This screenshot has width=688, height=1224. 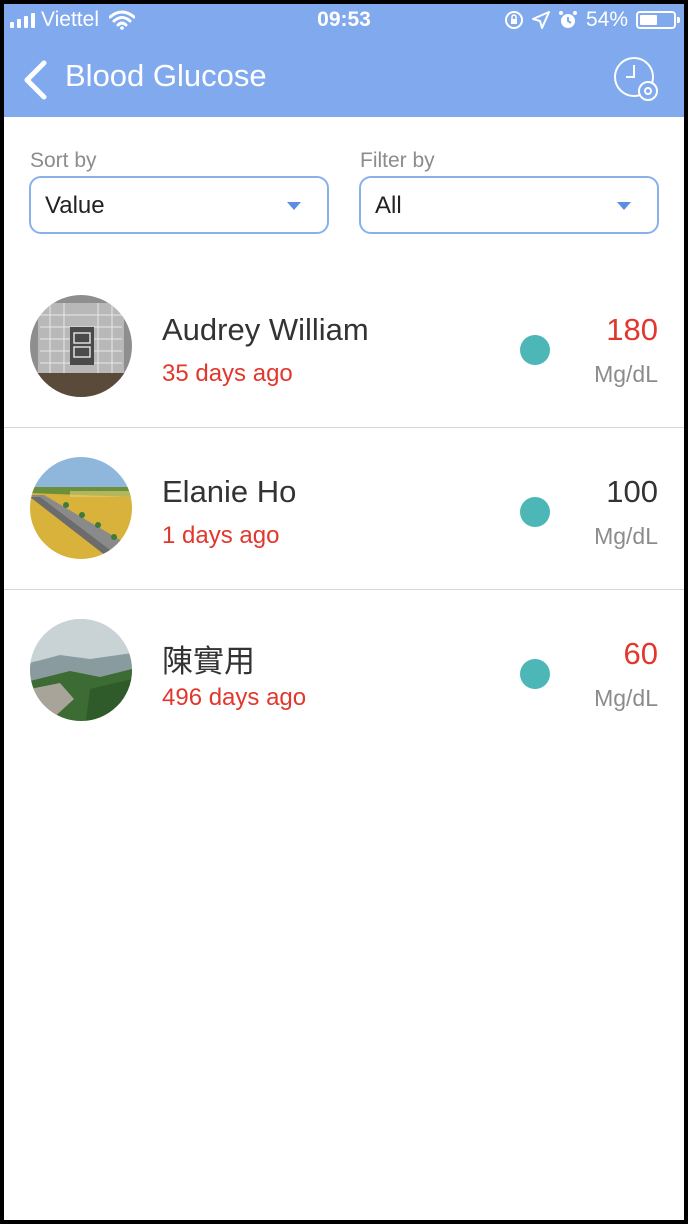 I want to click on sort-label: Sort by, so click(x=63, y=160).